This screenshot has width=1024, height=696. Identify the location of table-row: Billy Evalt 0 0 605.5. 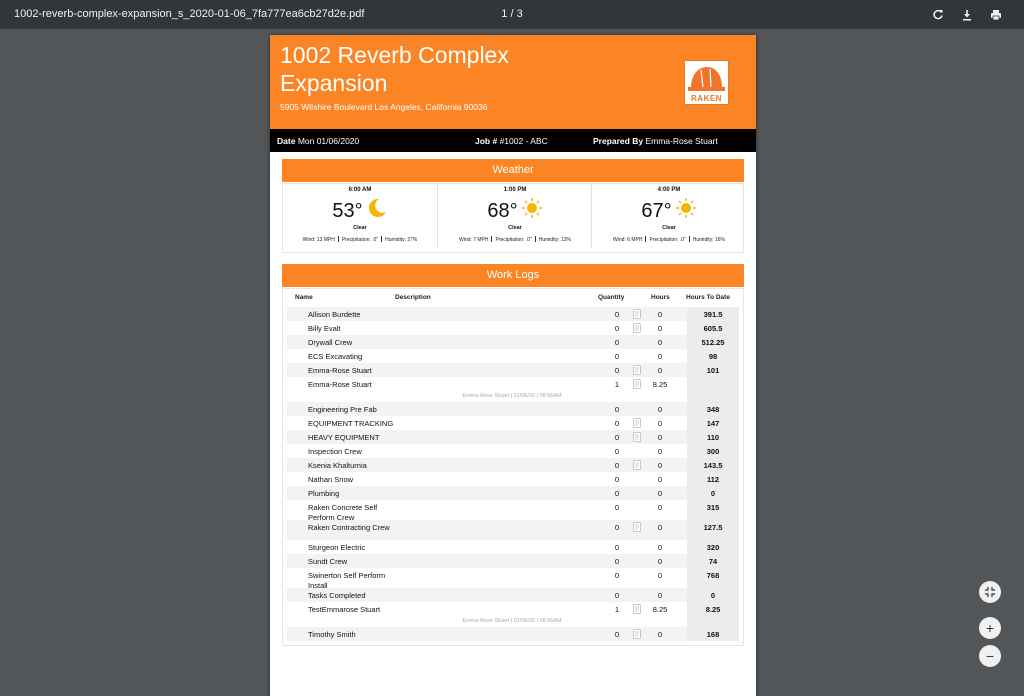
(513, 328).